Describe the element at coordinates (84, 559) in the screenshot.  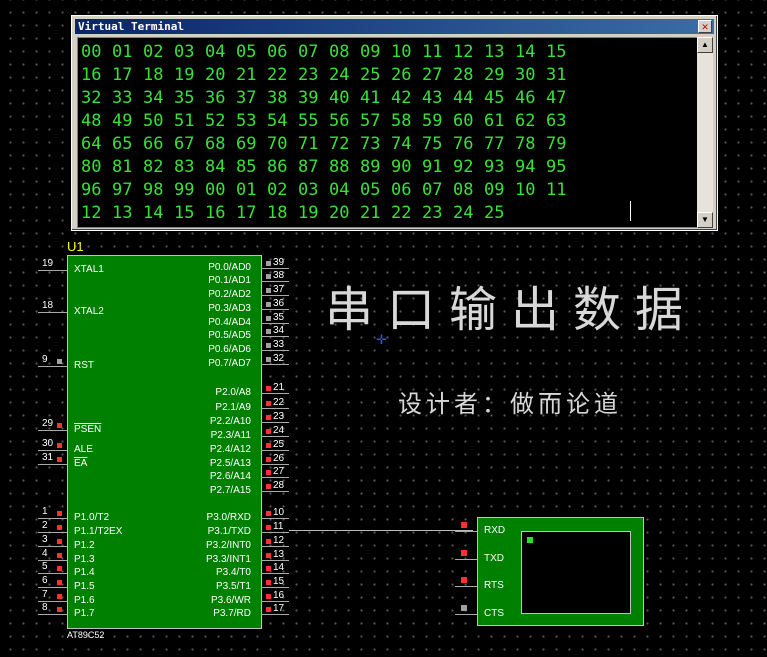
I see `pin-label: P1.3` at that location.